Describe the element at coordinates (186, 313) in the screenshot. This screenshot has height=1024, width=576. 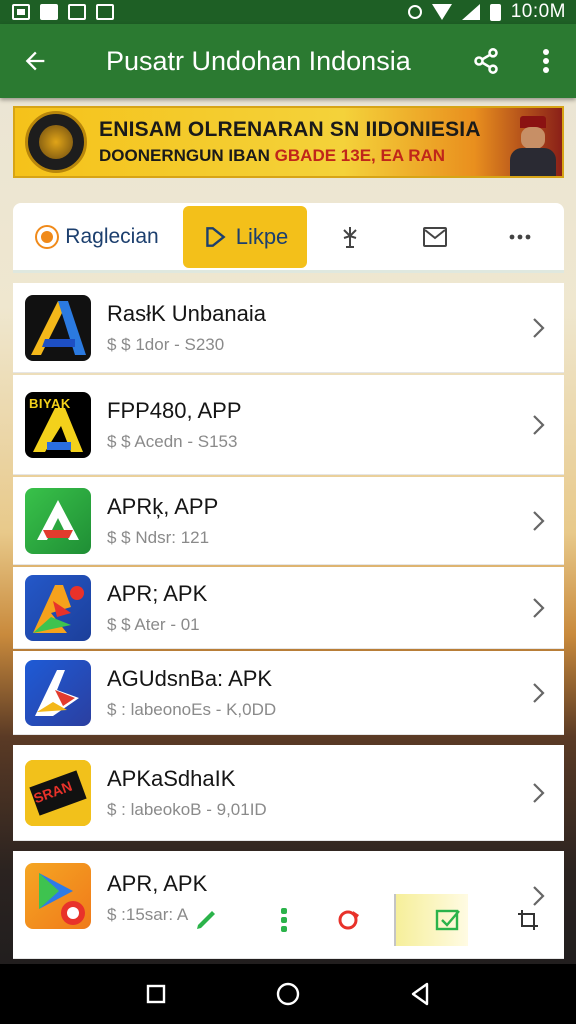
I see `app-name: RasłK Unbanaia` at that location.